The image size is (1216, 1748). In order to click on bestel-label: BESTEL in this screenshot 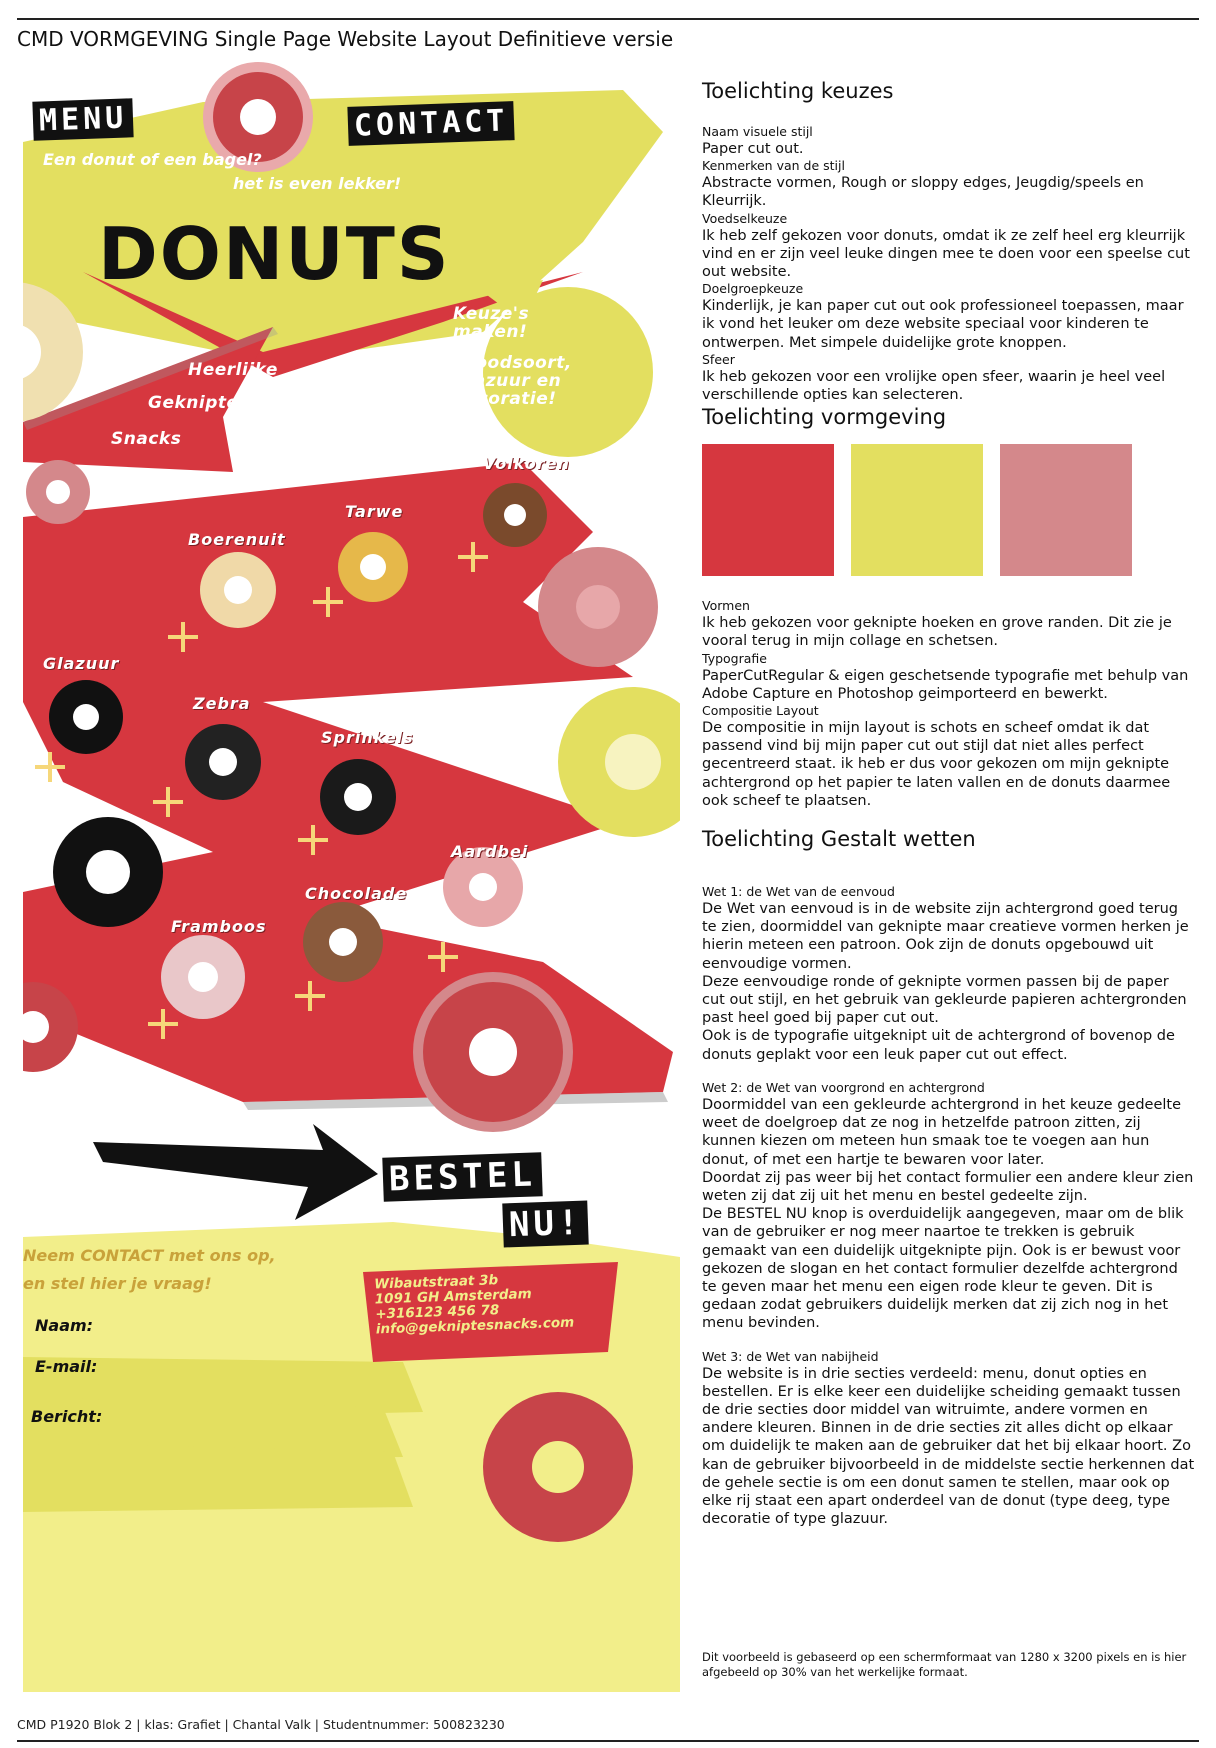, I will do `click(462, 1177)`.